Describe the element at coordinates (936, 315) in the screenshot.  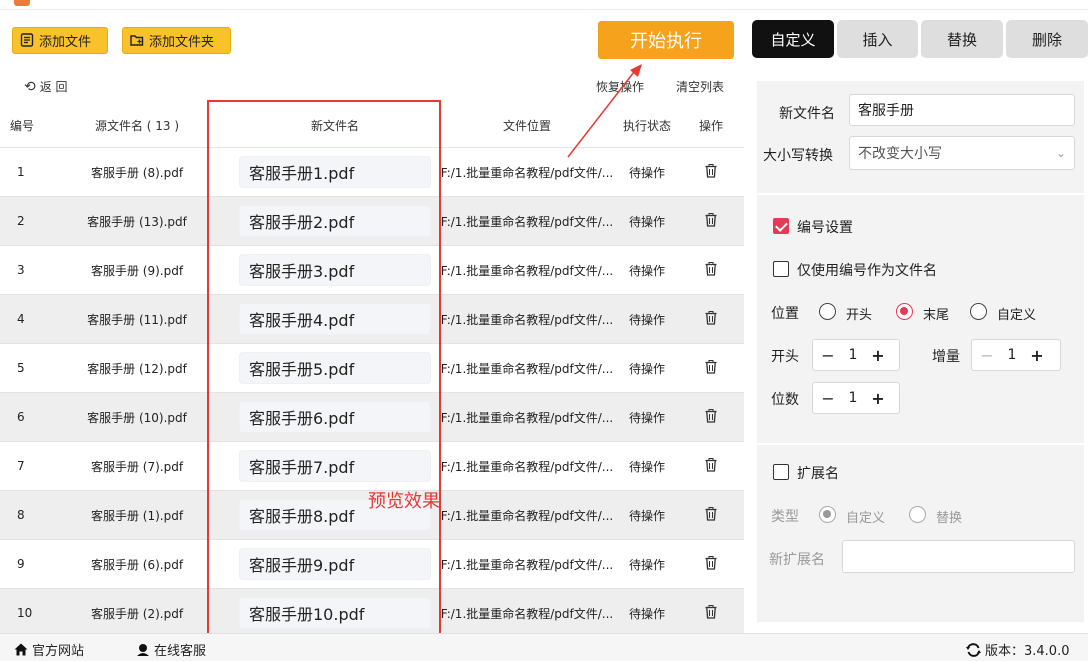
I see `position-end-label: 末尾` at that location.